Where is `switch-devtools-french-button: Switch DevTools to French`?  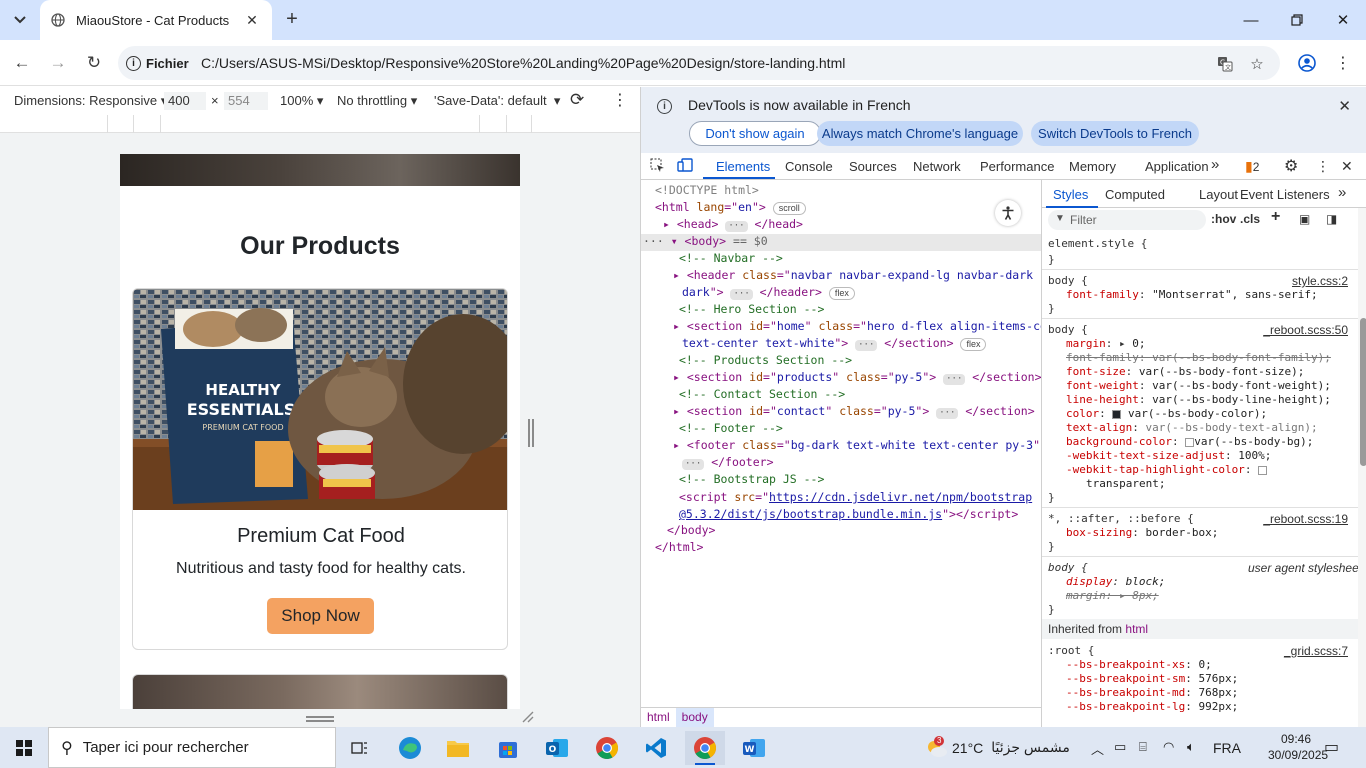 switch-devtools-french-button: Switch DevTools to French is located at coordinates (1115, 133).